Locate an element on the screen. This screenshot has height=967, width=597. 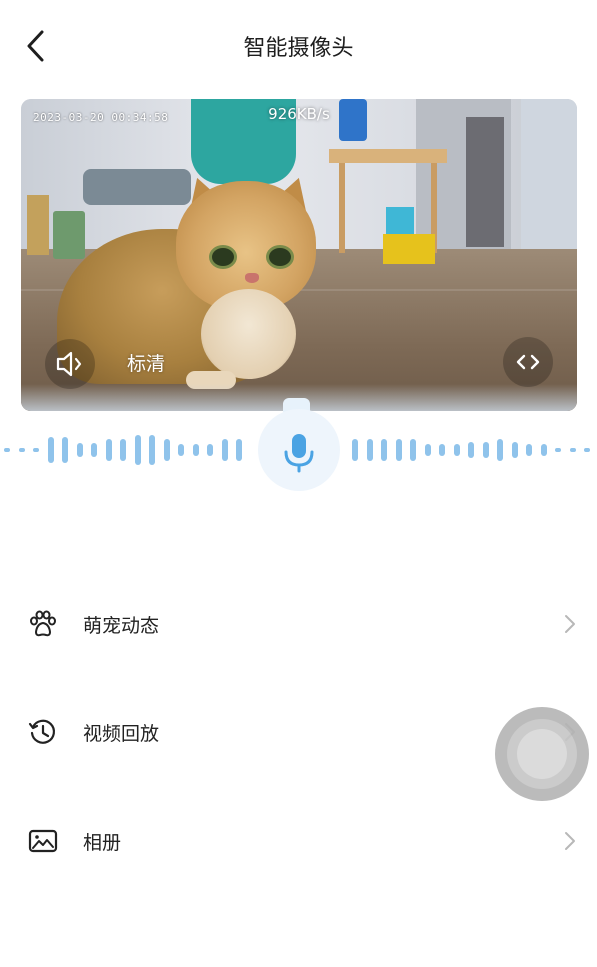
voice-waveform-left is located at coordinates (125, 450).